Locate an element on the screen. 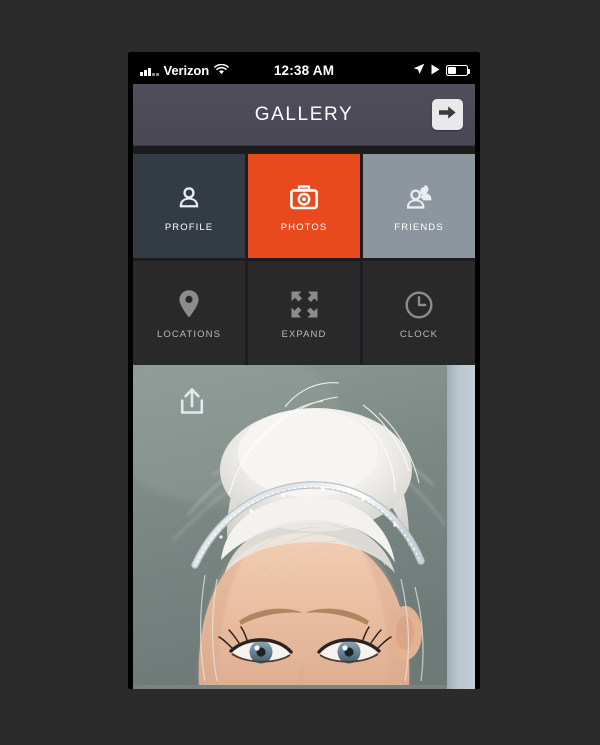  tile-expand: EXPAND is located at coordinates (304, 313).